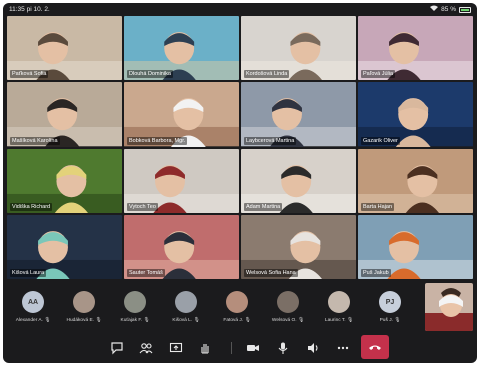 The width and height of the screenshot is (481, 365). I want to click on tray-participant: Kuťajak F. 🎙, so click(135, 307).